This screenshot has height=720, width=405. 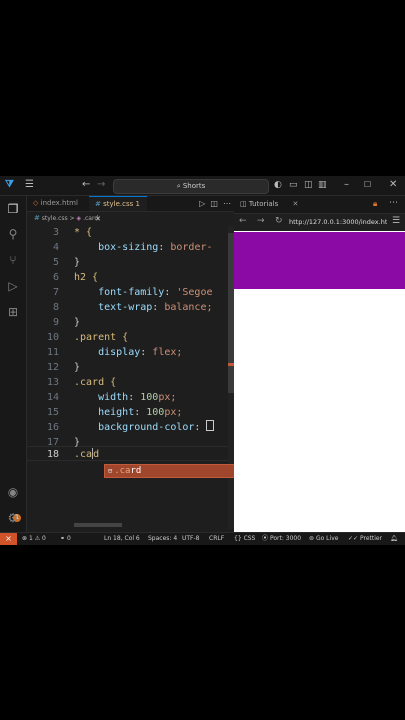 I want to click on split-editor-icon: ◫, so click(x=214, y=203).